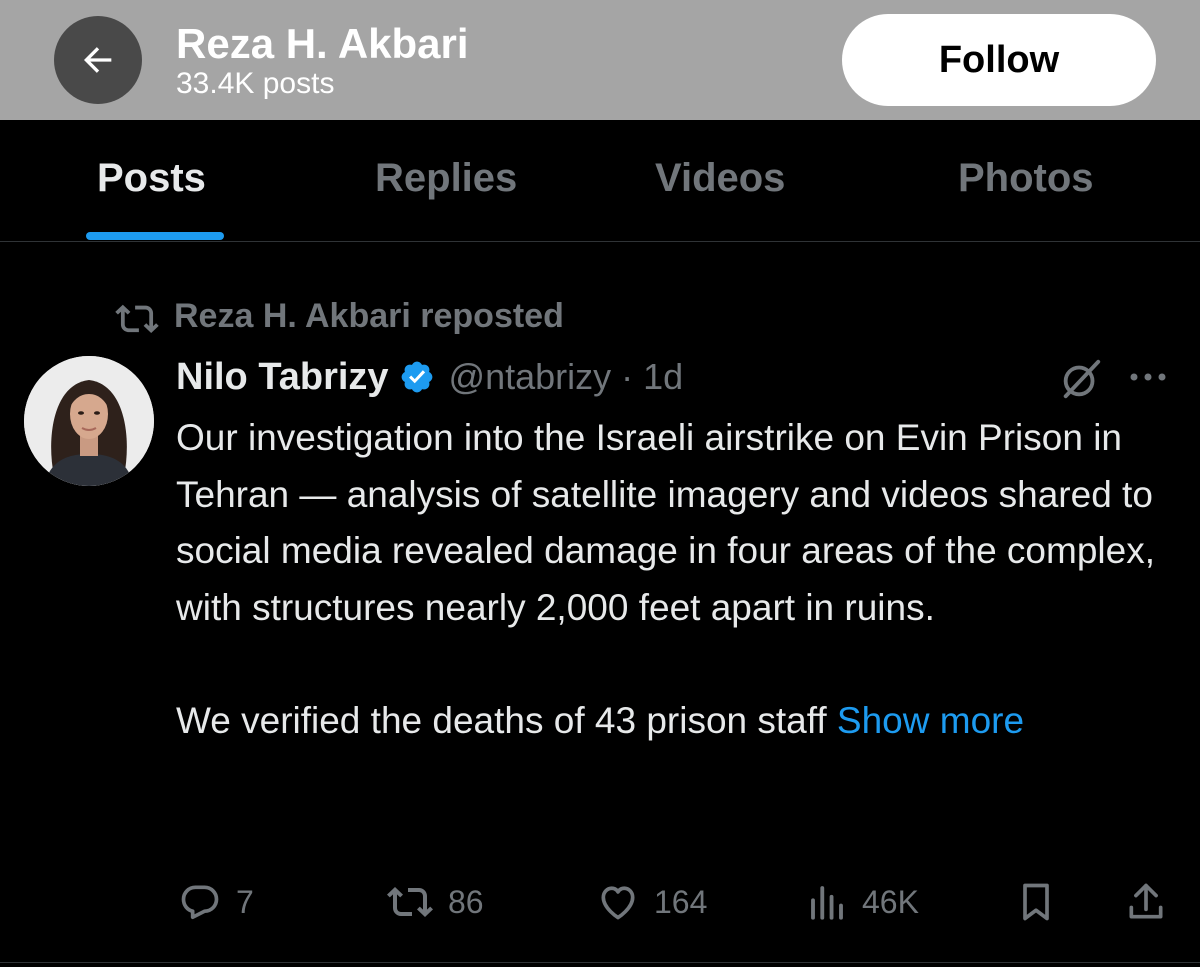  I want to click on repost-button: 86, so click(435, 902).